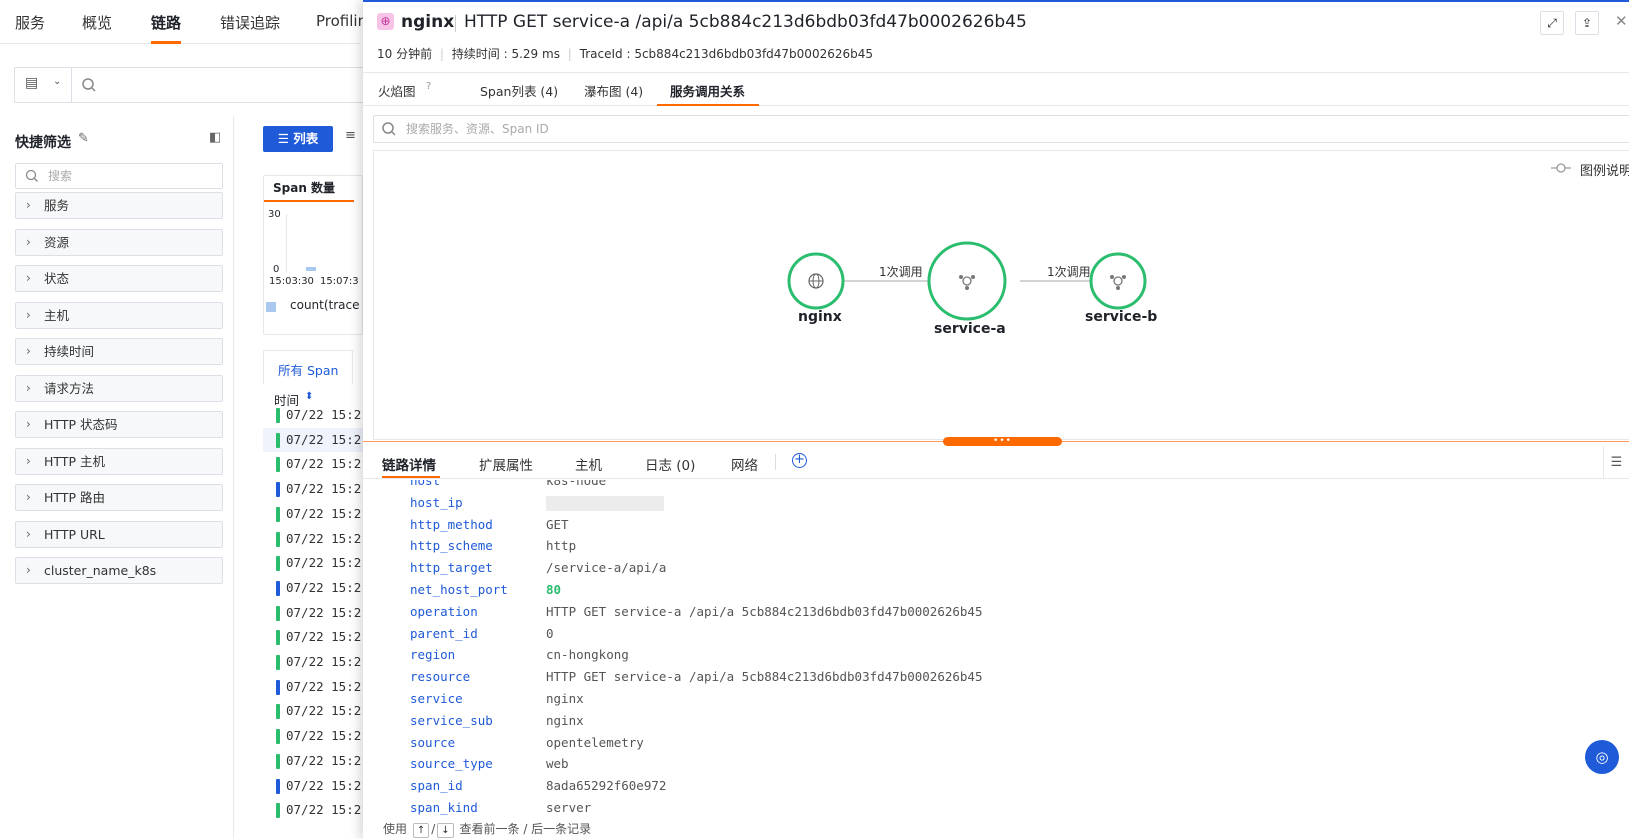 Image resolution: width=1629 pixels, height=839 pixels. Describe the element at coordinates (83, 138) in the screenshot. I see `edit-icon: ✎` at that location.